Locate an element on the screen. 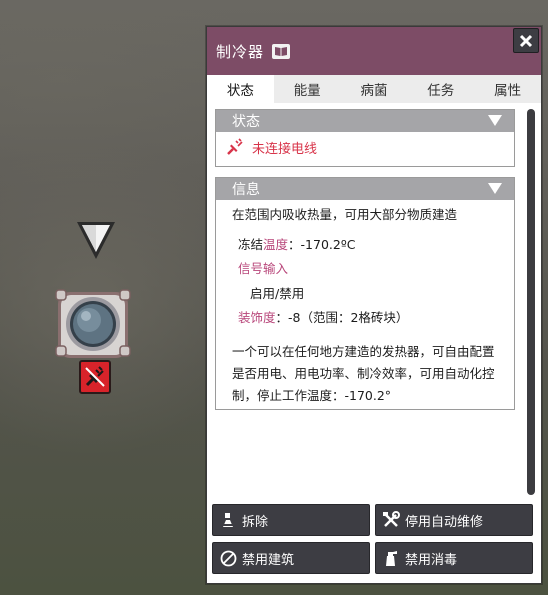 The width and height of the screenshot is (548, 595). book-icon is located at coordinates (281, 51).